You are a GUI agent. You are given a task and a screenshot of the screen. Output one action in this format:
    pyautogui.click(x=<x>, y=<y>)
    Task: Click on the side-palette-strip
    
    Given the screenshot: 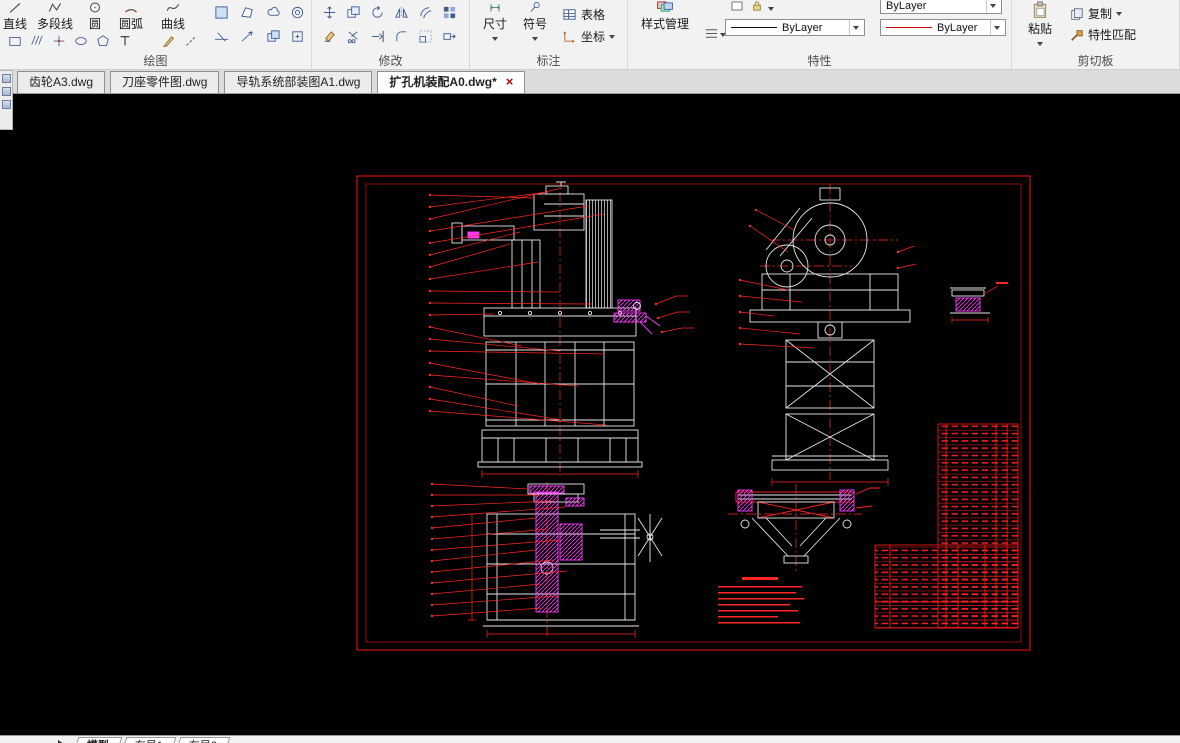 What is the action you would take?
    pyautogui.click(x=6, y=100)
    